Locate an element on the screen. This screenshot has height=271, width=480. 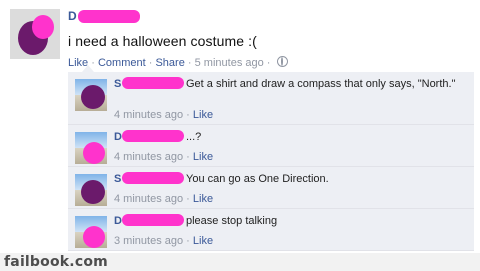
comment-text: please stop talking is located at coordinates (232, 221).